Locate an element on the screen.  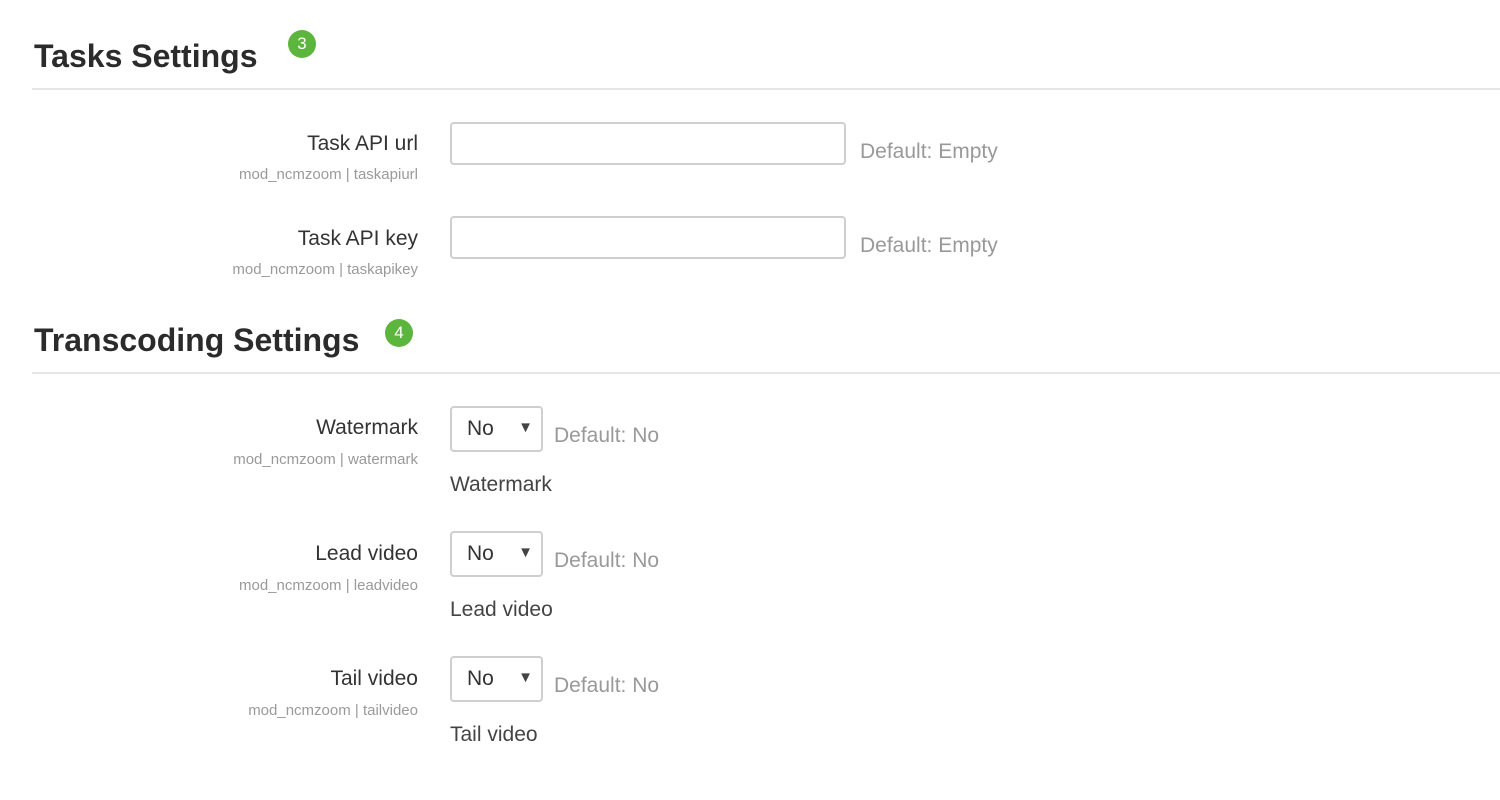
default-value-leadvideo: Default: No is located at coordinates (607, 560).